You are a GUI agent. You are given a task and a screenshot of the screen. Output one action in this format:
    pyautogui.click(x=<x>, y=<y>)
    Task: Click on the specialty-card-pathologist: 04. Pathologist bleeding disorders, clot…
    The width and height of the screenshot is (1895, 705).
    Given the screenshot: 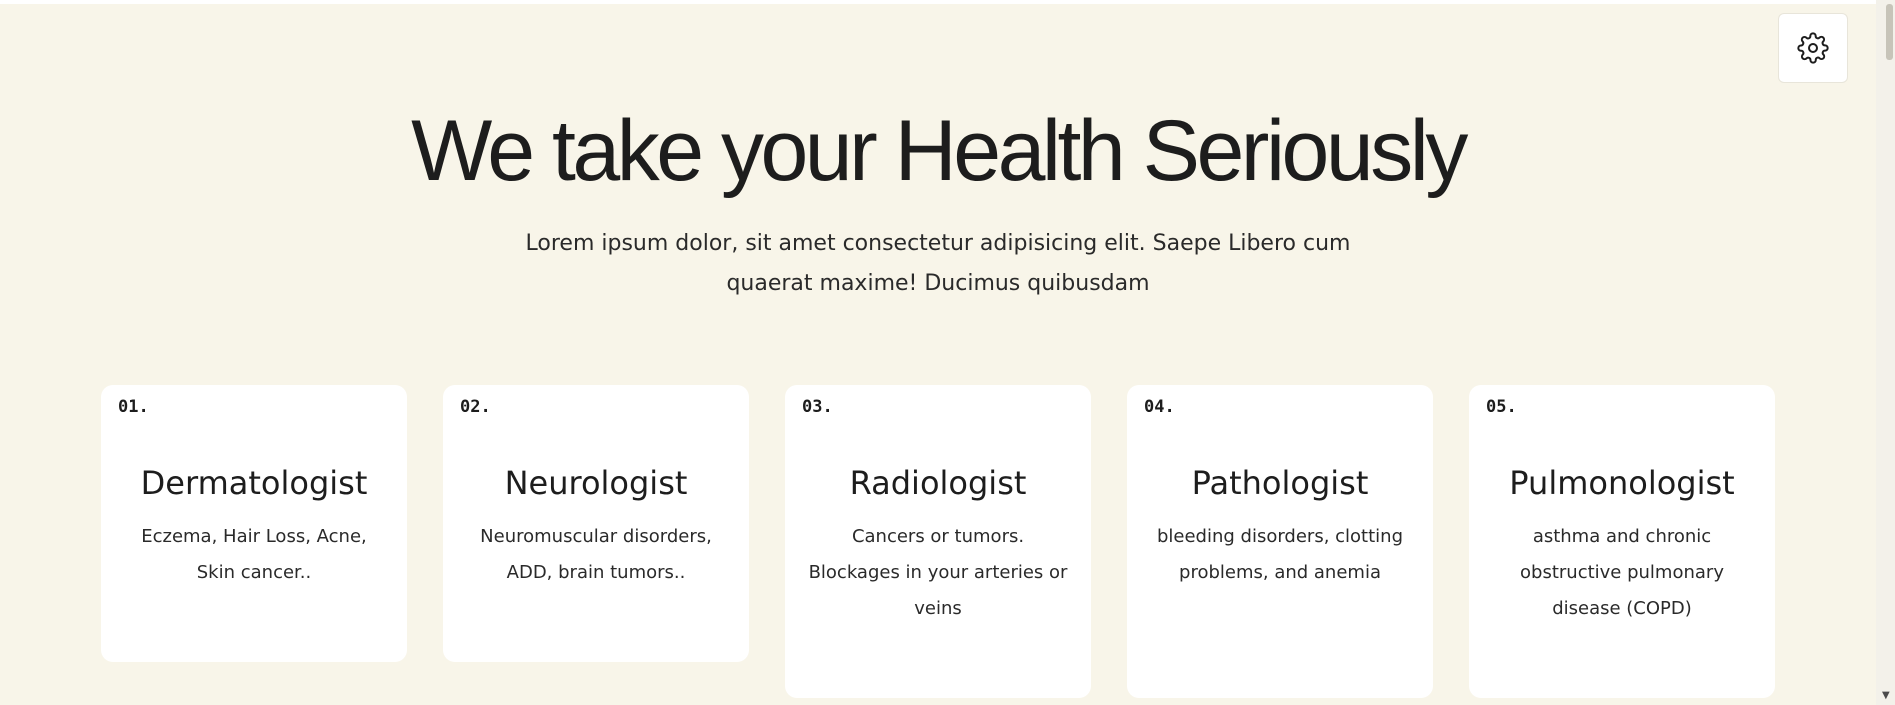 What is the action you would take?
    pyautogui.click(x=1280, y=541)
    